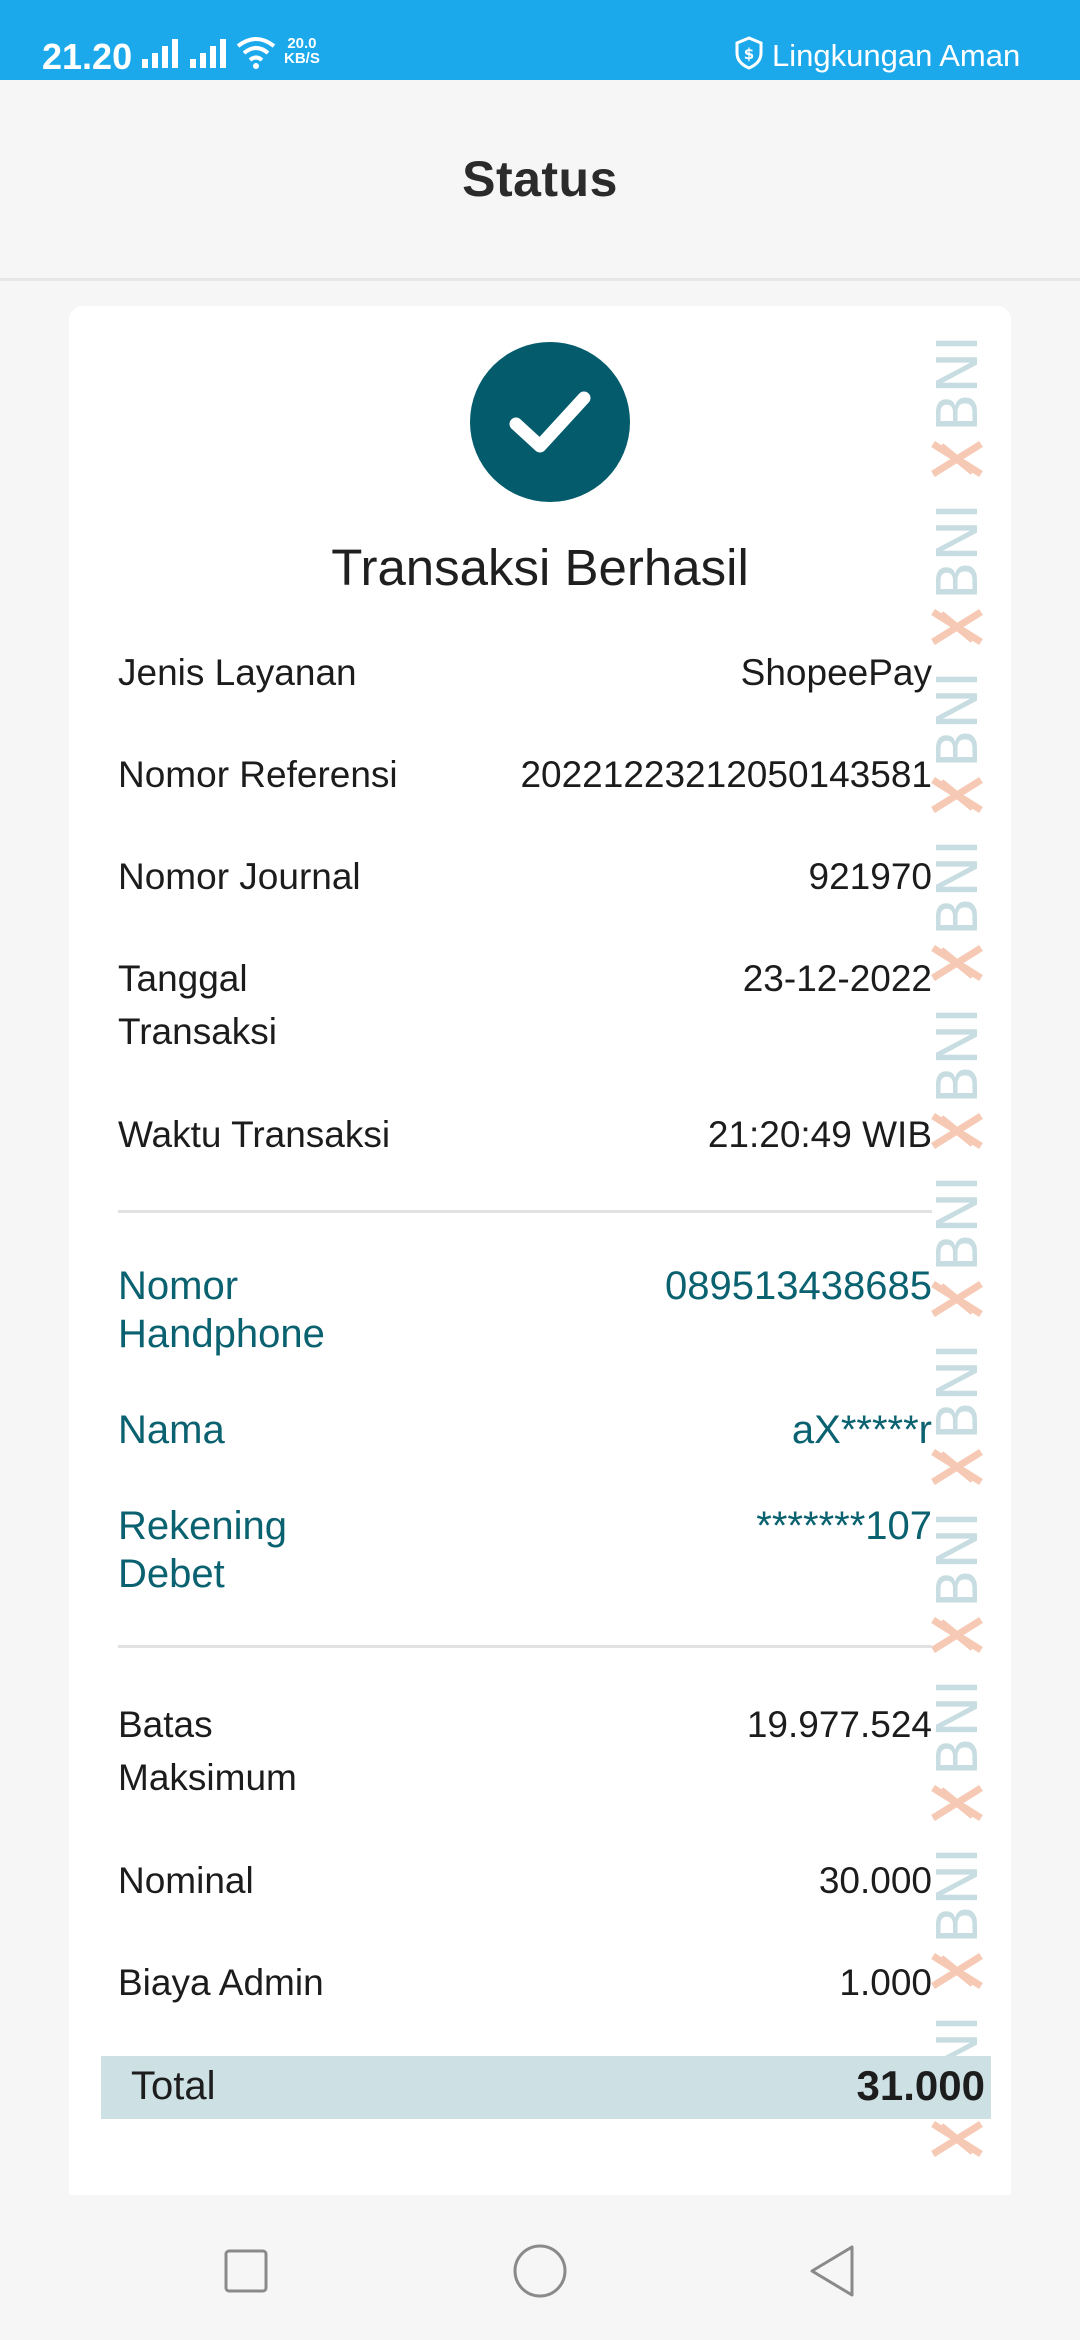 This screenshot has width=1080, height=2340. Describe the element at coordinates (525, 1312) in the screenshot. I see `account-row: Nomor Handphone 089513438685` at that location.